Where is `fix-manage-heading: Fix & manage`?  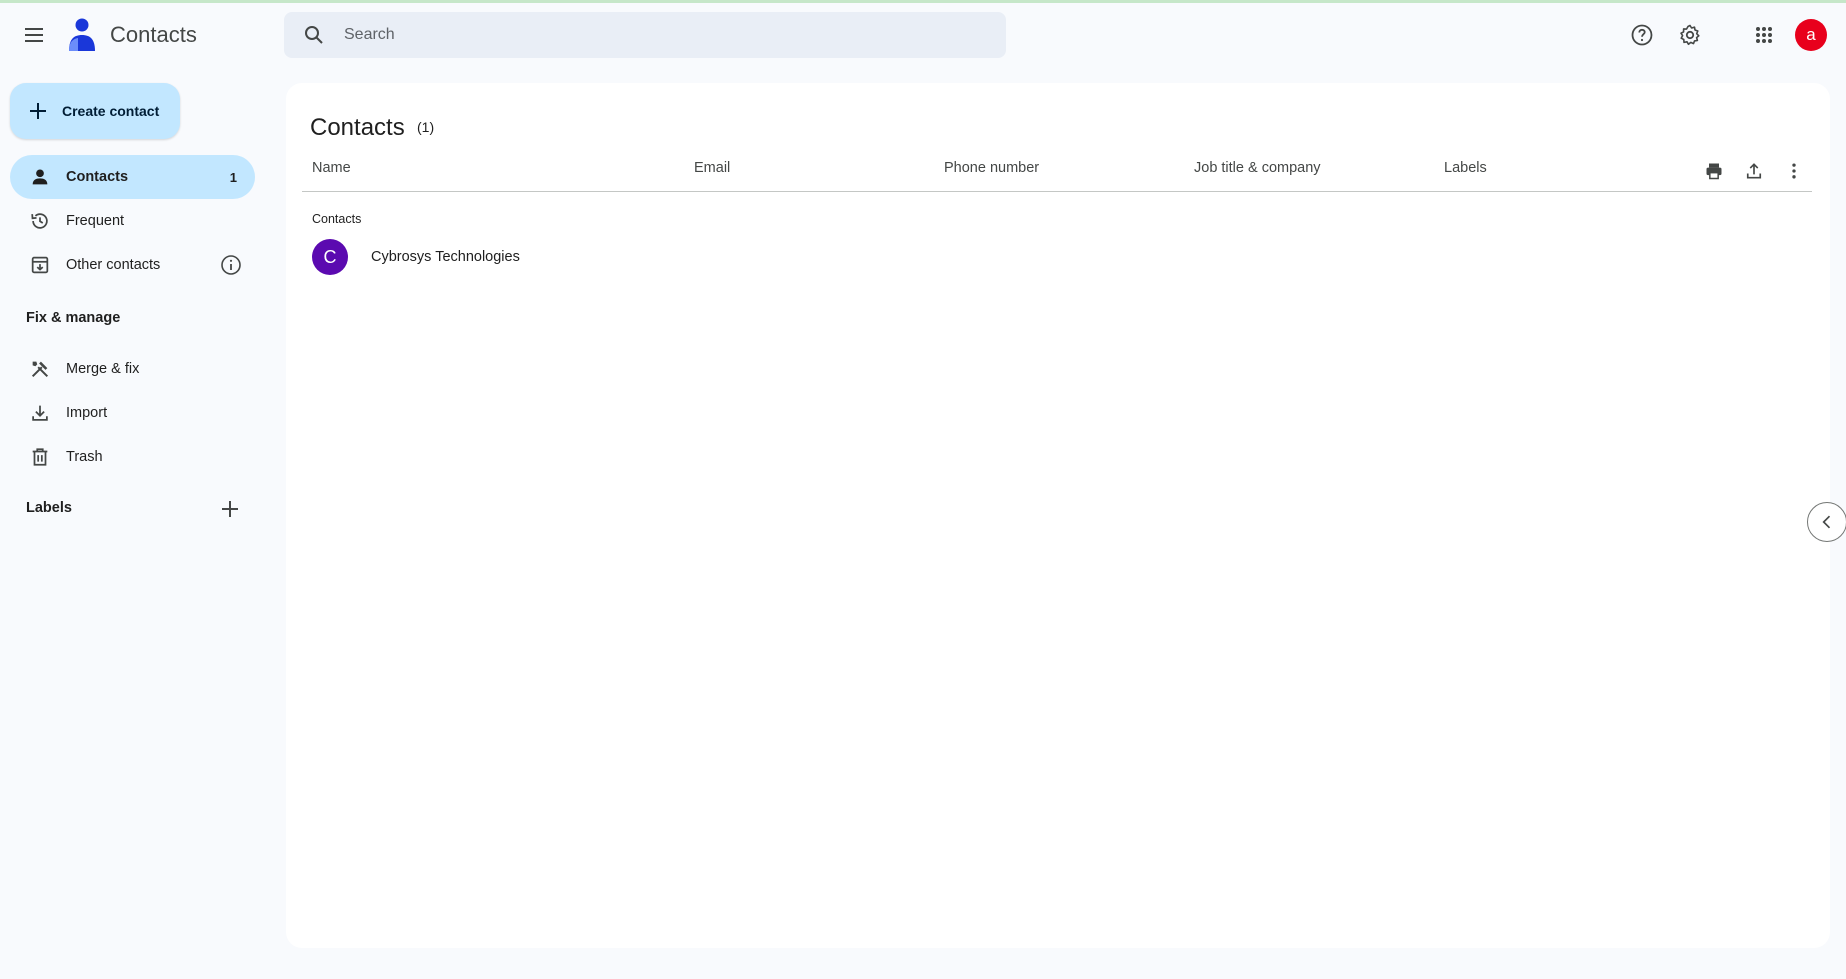 fix-manage-heading: Fix & manage is located at coordinates (73, 318).